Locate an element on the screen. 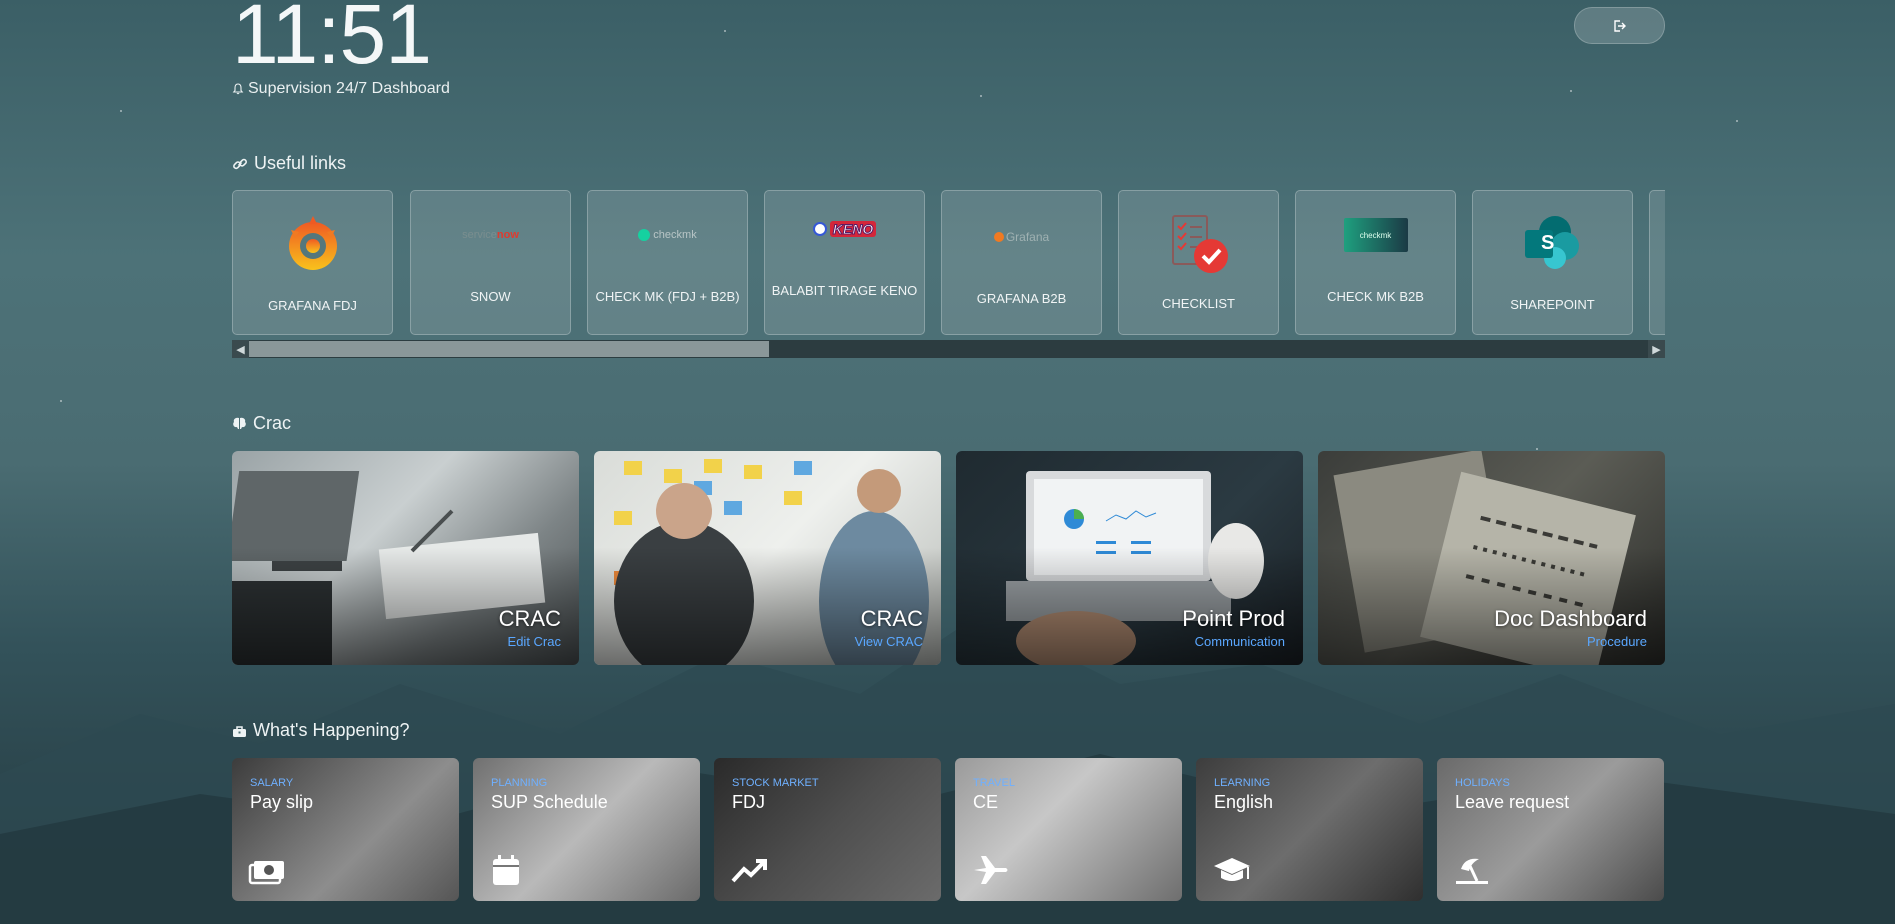 The height and width of the screenshot is (924, 1895). link-card-balabit-keno: KENO BALABIT TIRAGE KENO is located at coordinates (844, 262).